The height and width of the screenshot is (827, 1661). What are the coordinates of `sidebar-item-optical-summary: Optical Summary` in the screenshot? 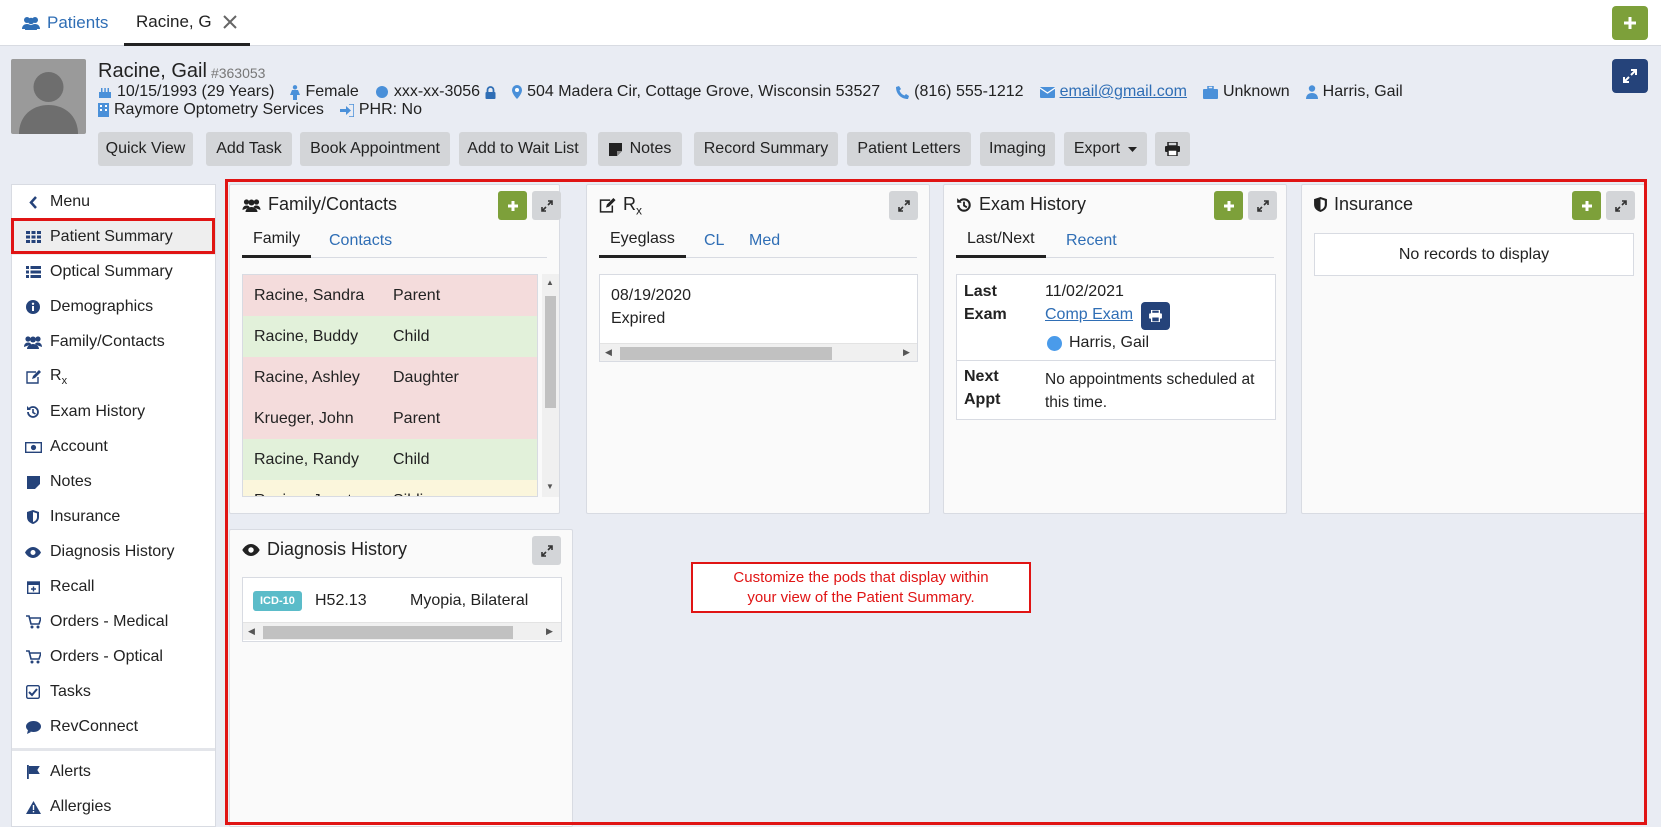 It's located at (98, 272).